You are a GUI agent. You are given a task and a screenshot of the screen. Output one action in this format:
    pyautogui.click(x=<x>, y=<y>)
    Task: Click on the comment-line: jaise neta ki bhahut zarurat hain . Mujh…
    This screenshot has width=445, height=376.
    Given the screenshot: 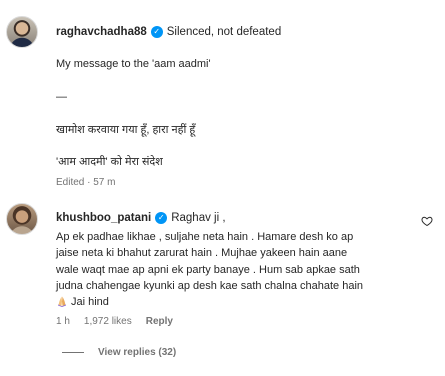 What is the action you would take?
    pyautogui.click(x=202, y=253)
    